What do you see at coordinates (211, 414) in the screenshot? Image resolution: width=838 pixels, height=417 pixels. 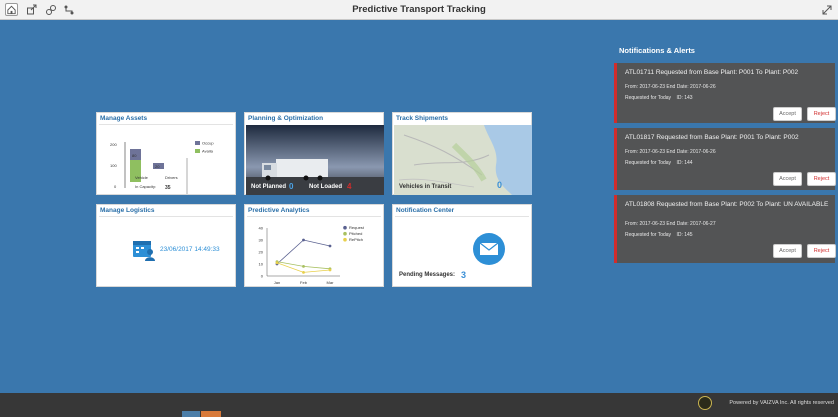 I see `taskbar-tab-active` at bounding box center [211, 414].